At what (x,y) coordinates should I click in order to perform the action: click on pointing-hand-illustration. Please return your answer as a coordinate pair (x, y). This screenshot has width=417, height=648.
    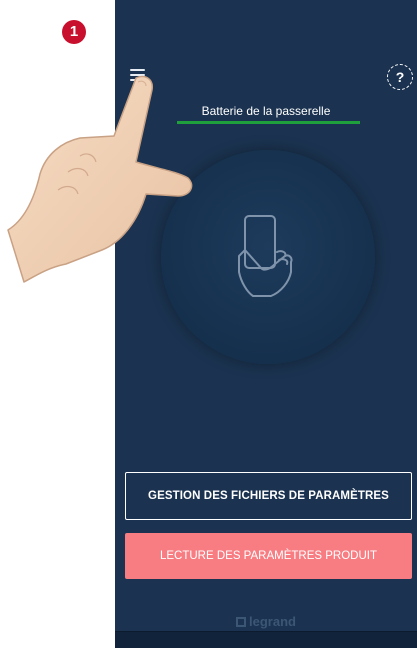
    Looking at the image, I should click on (100, 179).